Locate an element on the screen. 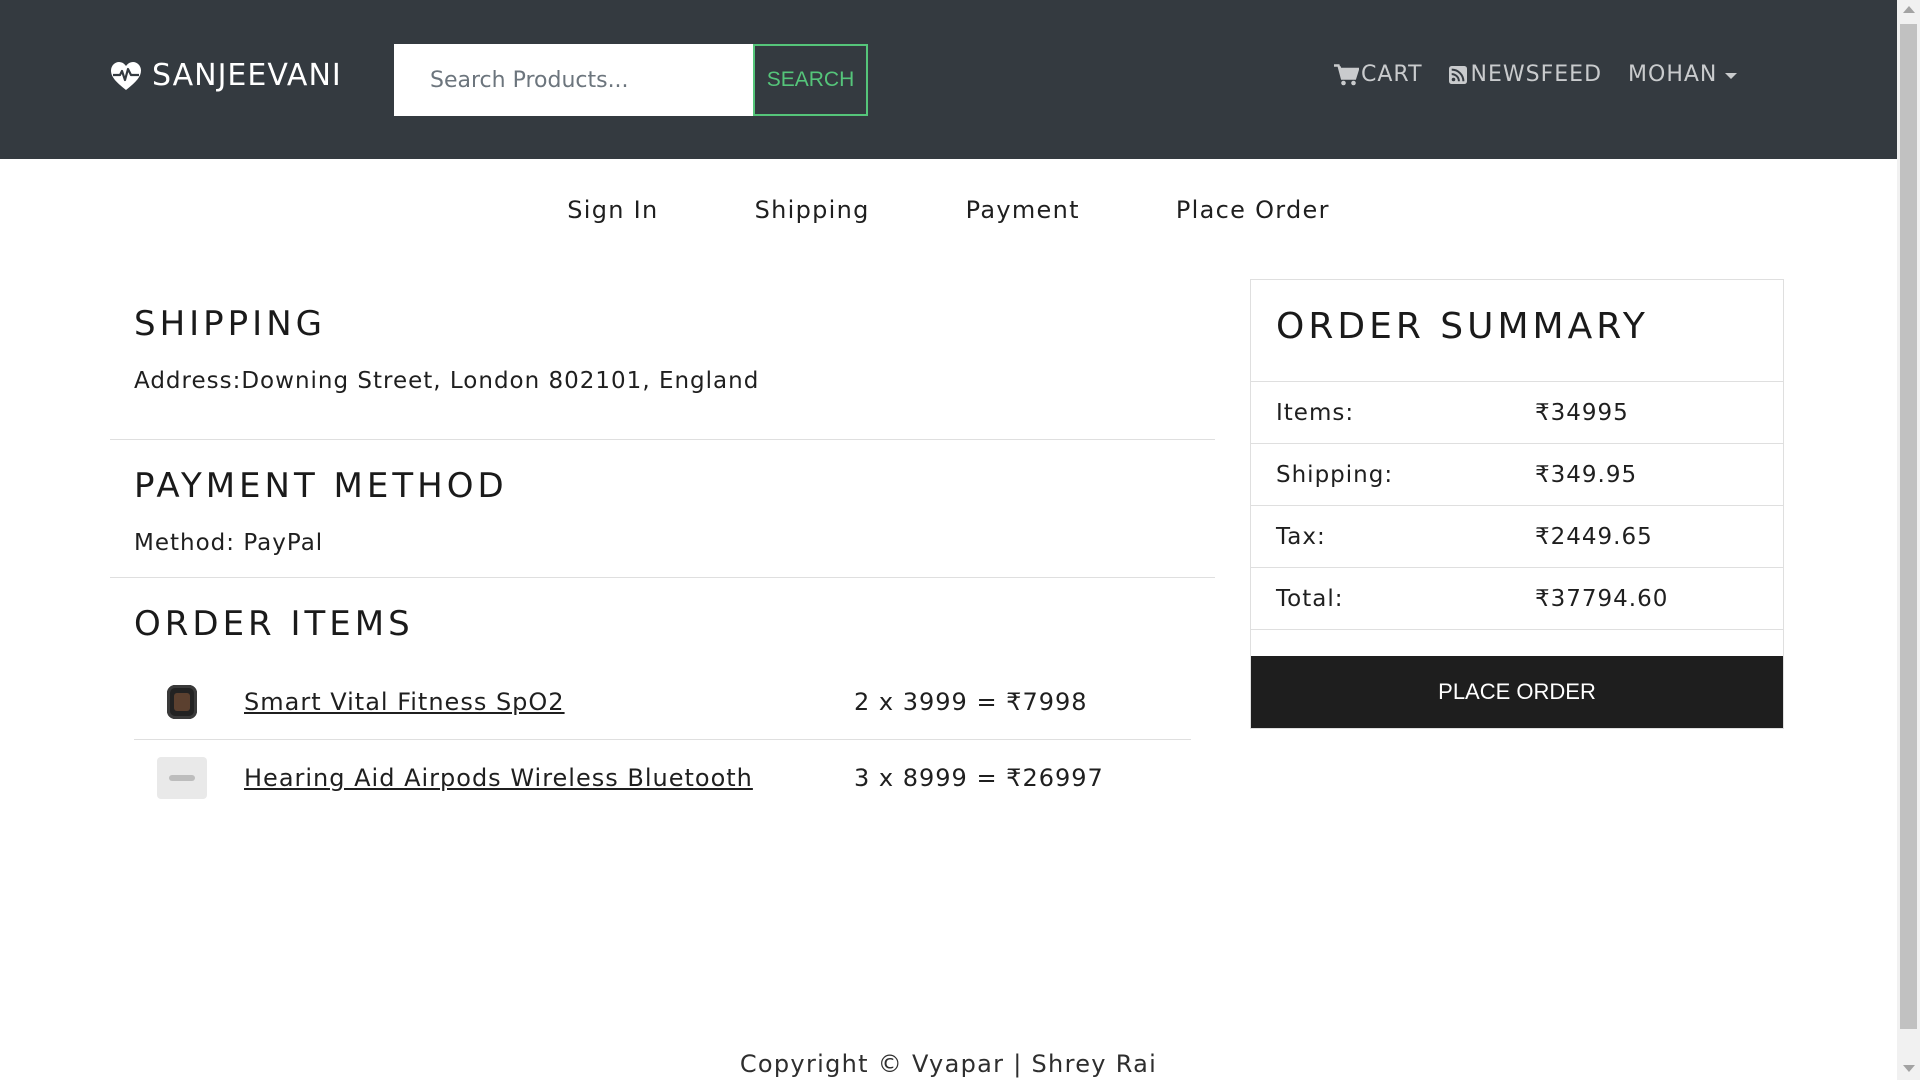 This screenshot has height=1080, width=1920. step-sign-in: Sign In is located at coordinates (612, 210).